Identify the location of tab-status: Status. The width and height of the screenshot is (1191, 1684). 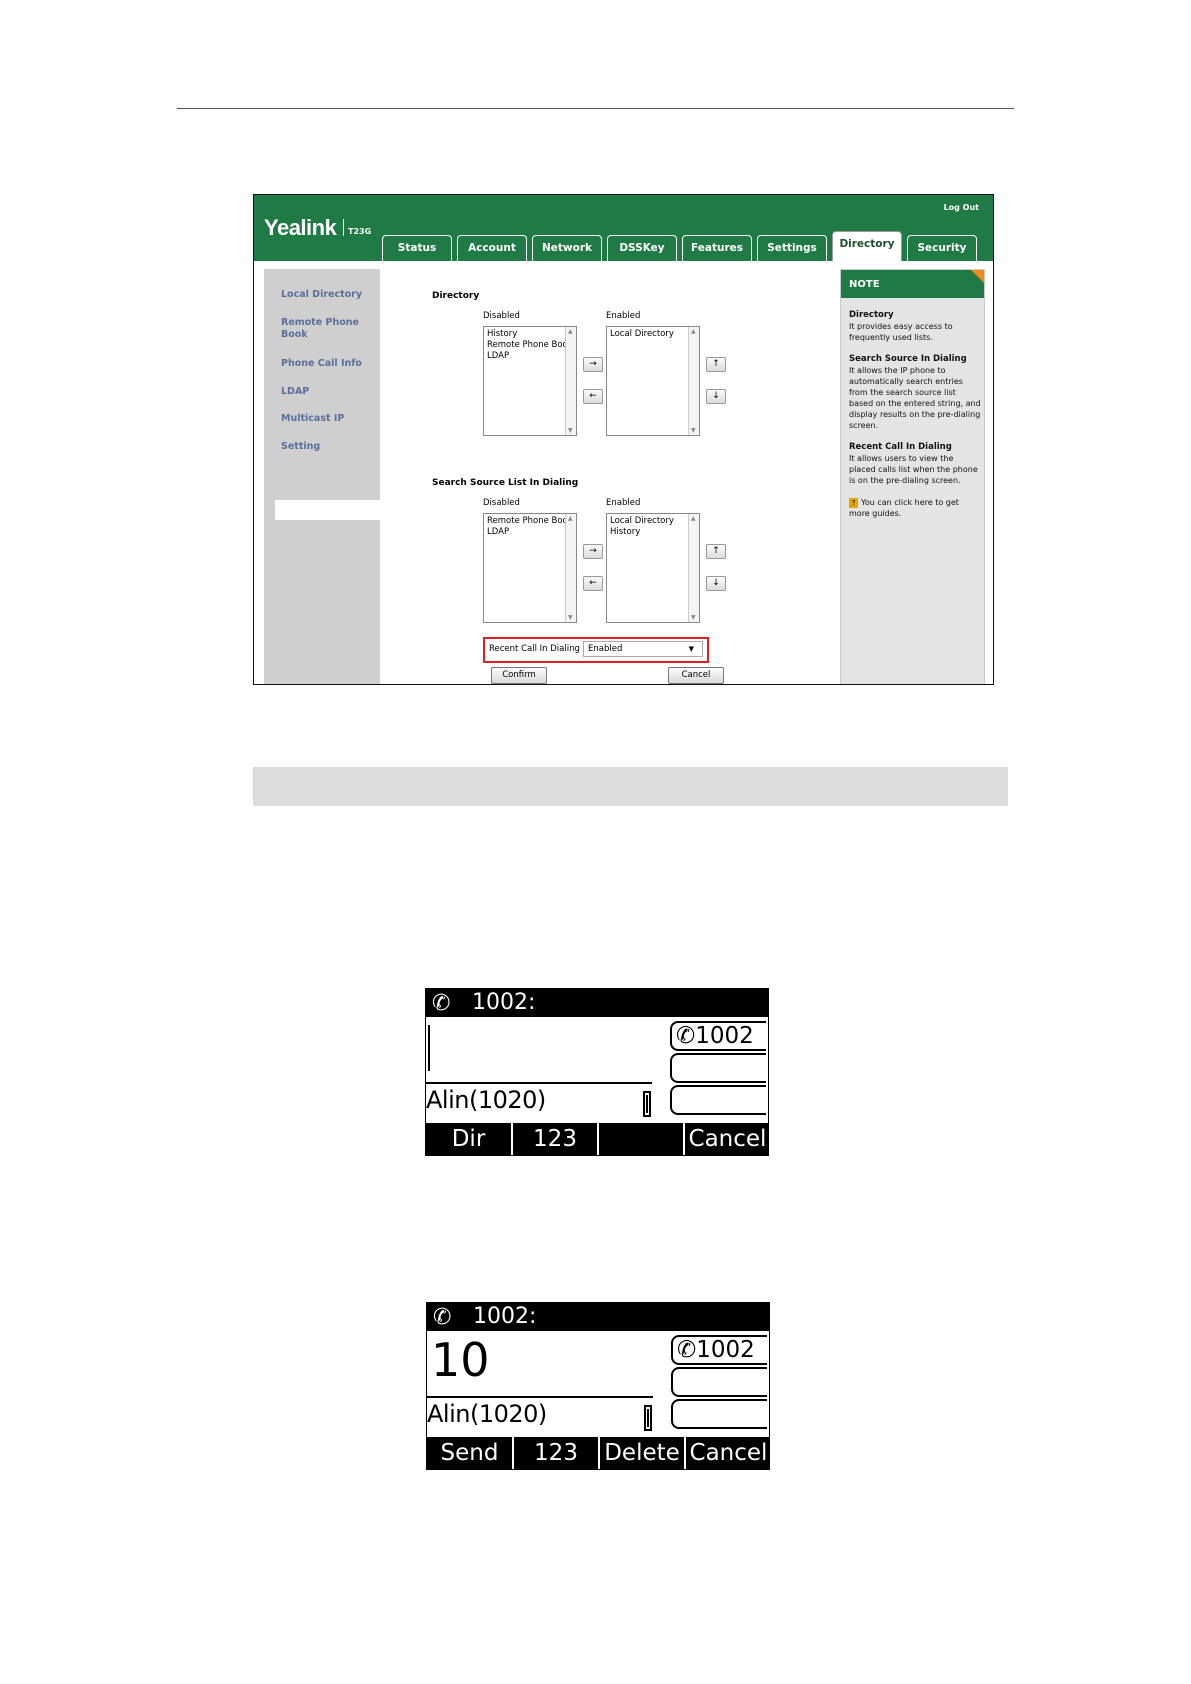
(417, 248).